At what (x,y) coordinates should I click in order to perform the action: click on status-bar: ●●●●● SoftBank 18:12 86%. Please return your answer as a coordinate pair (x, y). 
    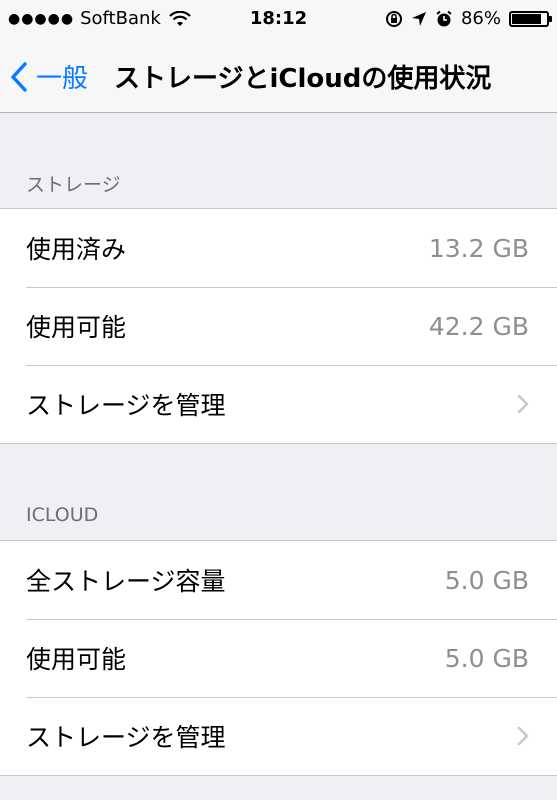
    Looking at the image, I should click on (278, 20).